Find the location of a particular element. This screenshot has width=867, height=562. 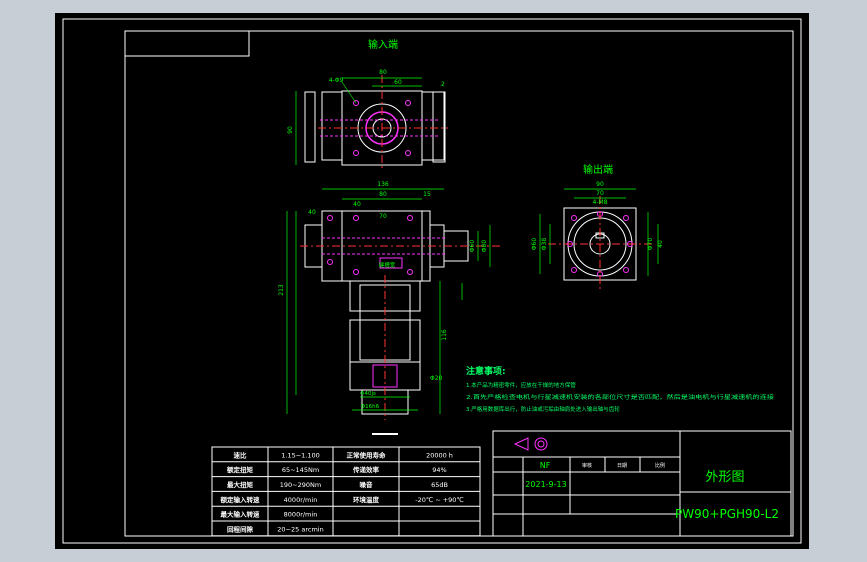

spec-table-cell: 20000 h is located at coordinates (439, 455).